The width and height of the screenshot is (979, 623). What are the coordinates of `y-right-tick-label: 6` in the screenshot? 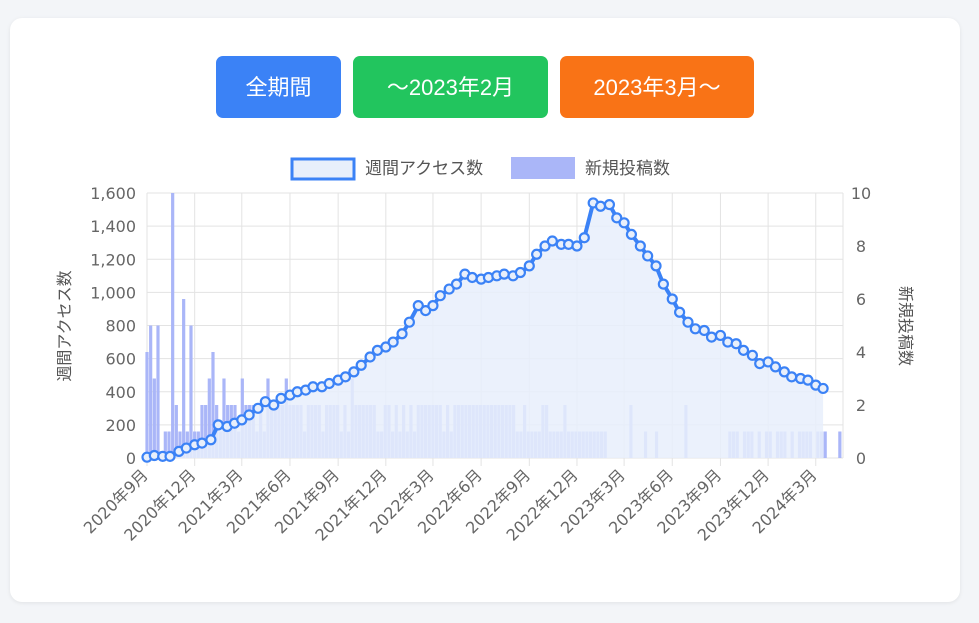 It's located at (861, 299).